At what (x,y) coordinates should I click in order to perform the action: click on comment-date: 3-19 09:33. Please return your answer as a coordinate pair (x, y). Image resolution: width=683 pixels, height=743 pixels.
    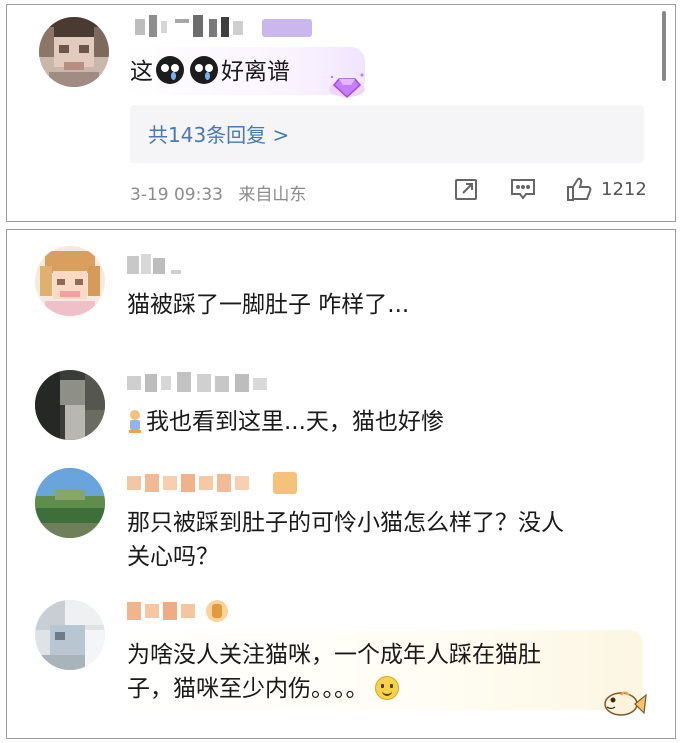
    Looking at the image, I should click on (176, 195).